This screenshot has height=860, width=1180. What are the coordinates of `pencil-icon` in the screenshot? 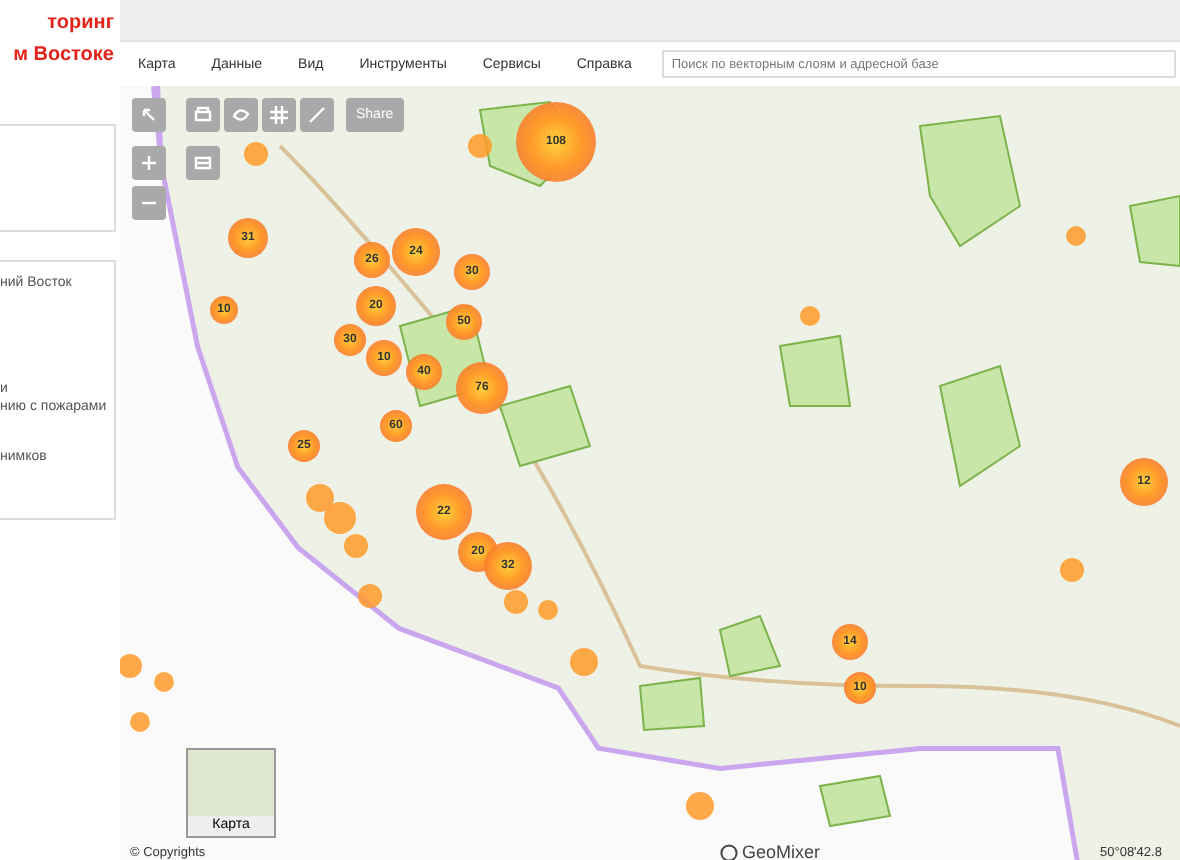 It's located at (317, 115).